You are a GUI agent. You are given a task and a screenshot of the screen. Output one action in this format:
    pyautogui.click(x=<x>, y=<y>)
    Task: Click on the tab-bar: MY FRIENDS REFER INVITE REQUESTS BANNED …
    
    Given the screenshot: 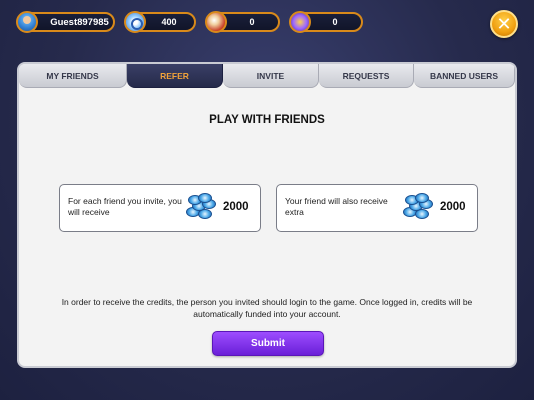 What is the action you would take?
    pyautogui.click(x=267, y=77)
    